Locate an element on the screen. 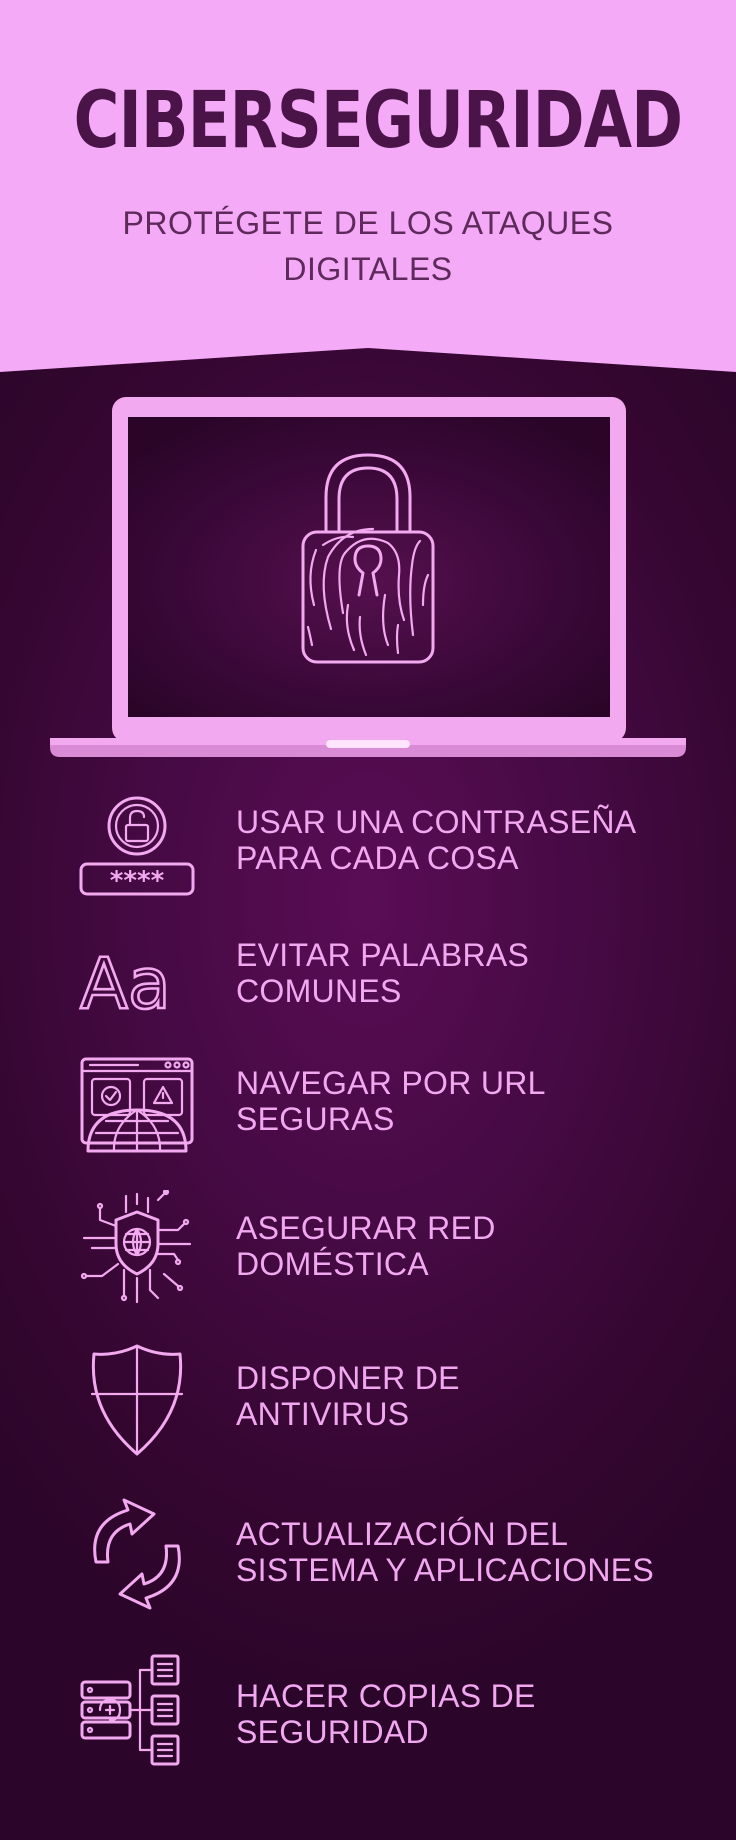  tip-line: SEGURIDAD is located at coordinates (332, 1732).